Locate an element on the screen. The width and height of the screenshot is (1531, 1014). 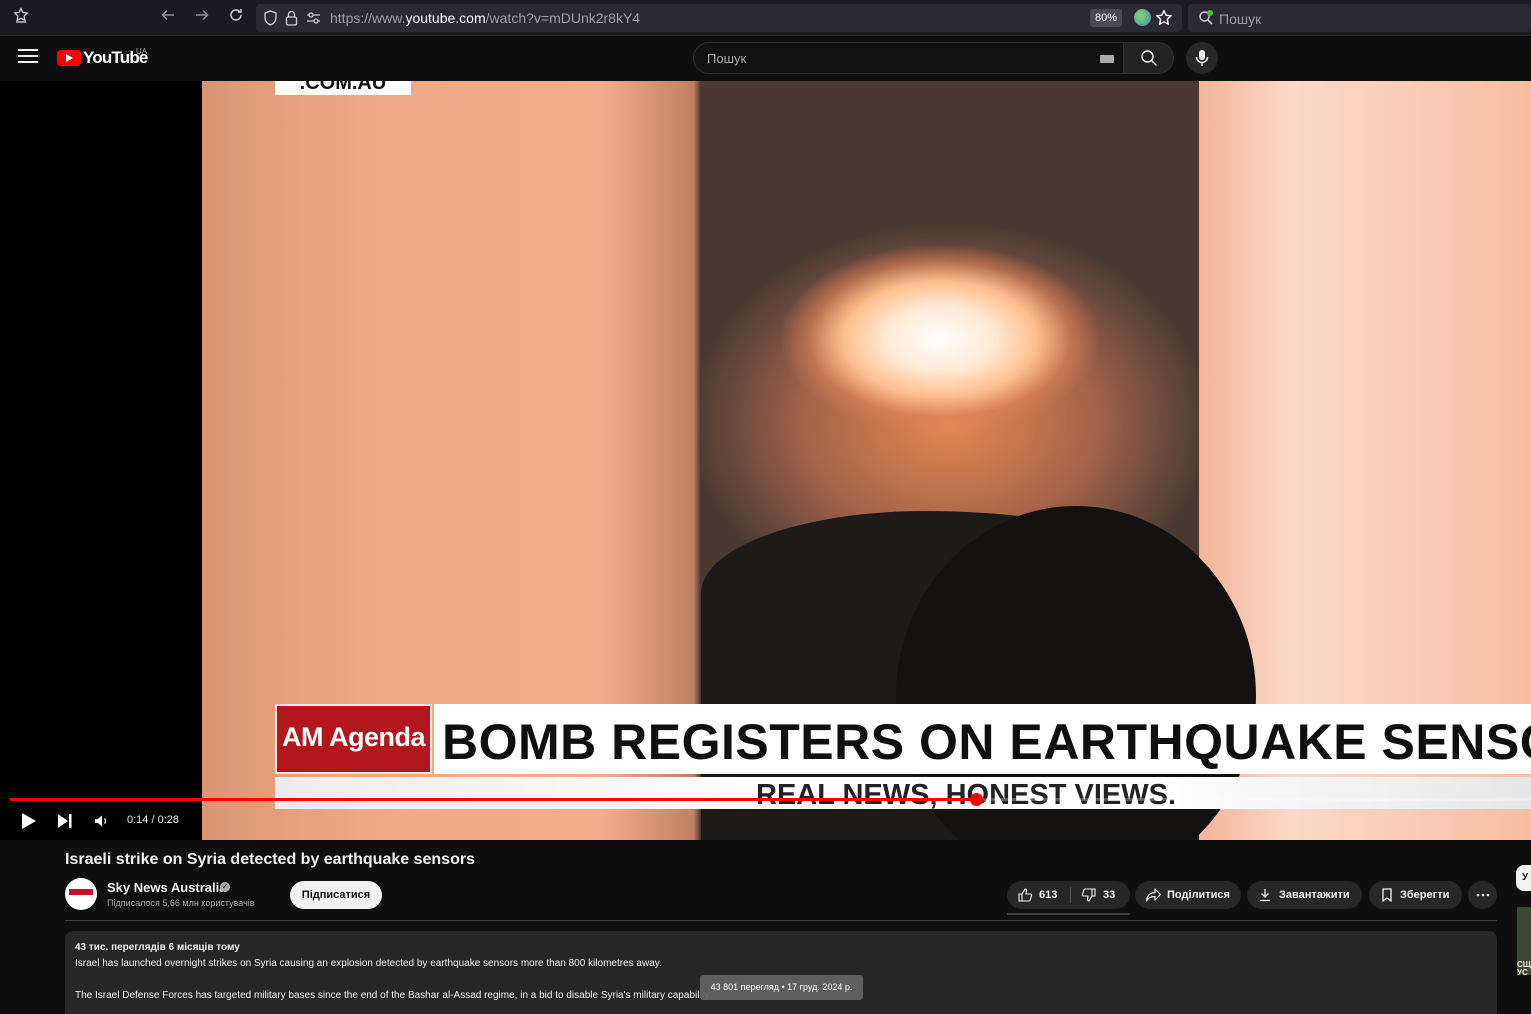
virtual-keyboard-icon is located at coordinates (1107, 59).